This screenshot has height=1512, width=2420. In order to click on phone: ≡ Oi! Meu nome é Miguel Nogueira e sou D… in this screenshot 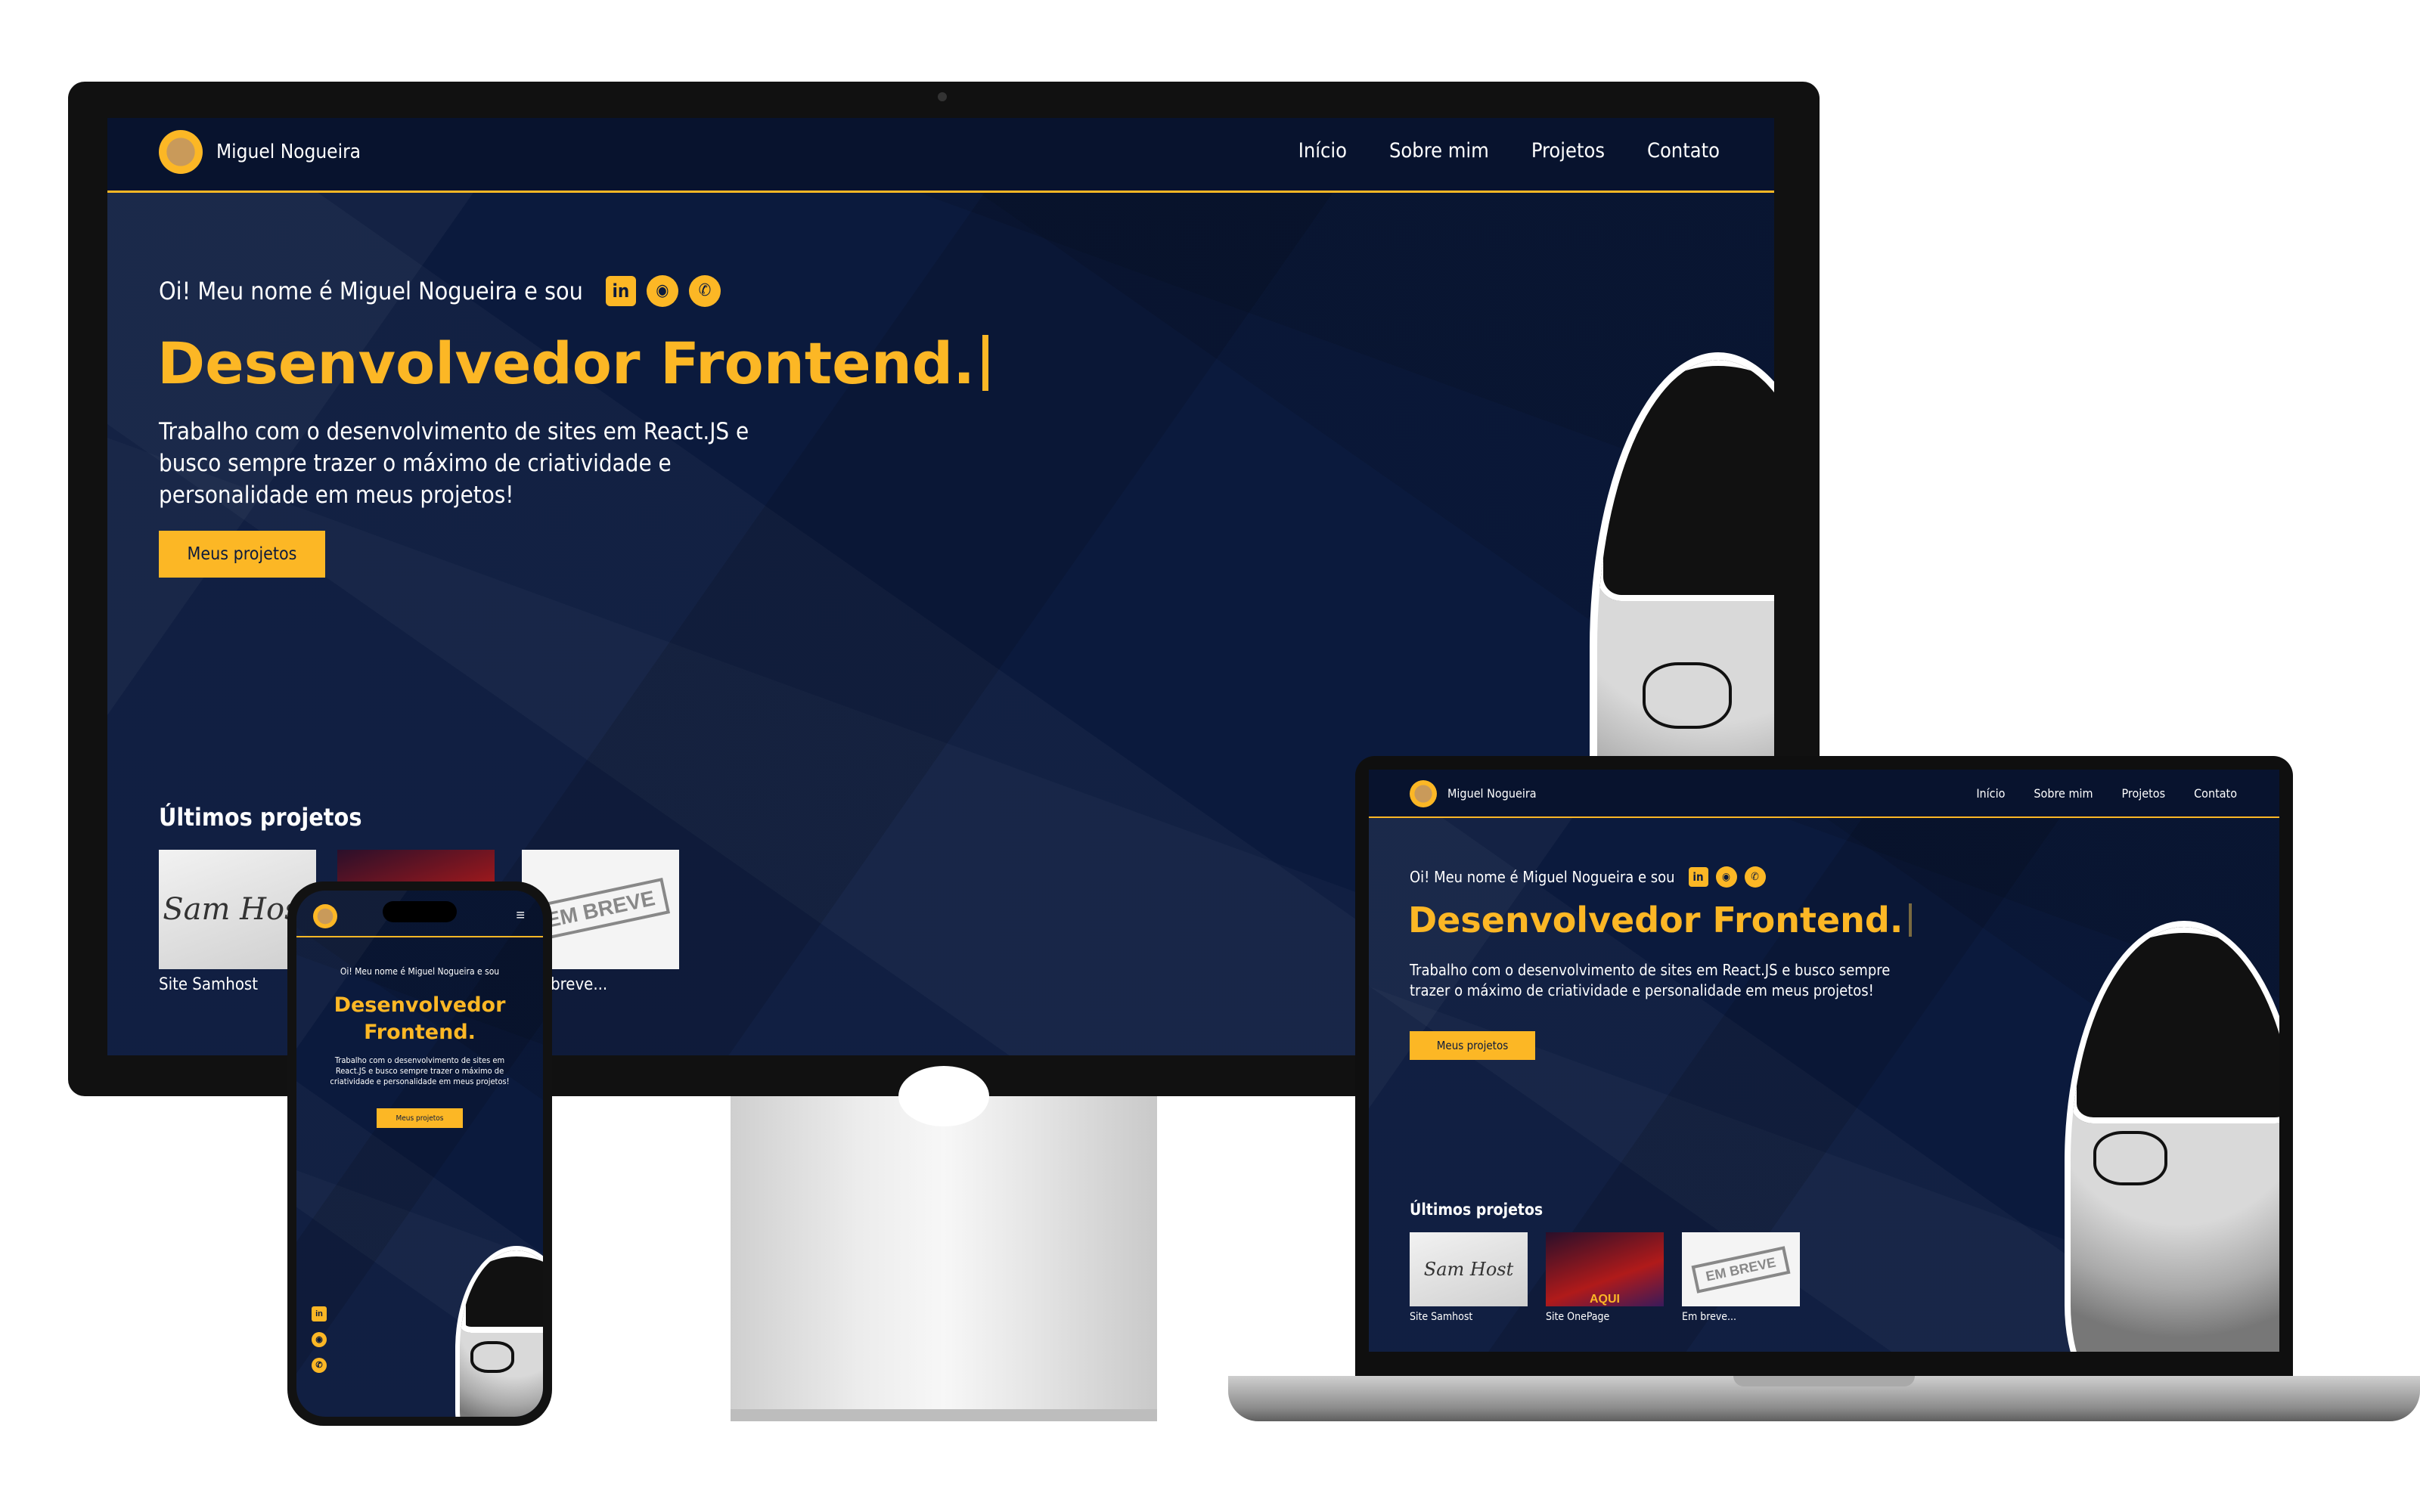, I will do `click(419, 1153)`.